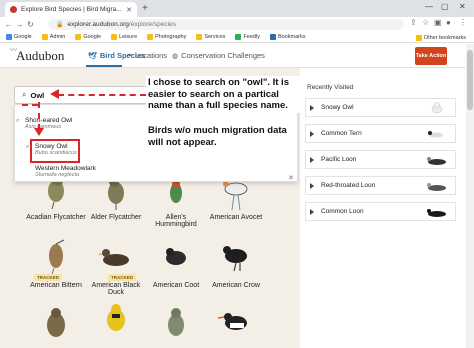  I want to click on maximize-icon: ▢, so click(445, 6).